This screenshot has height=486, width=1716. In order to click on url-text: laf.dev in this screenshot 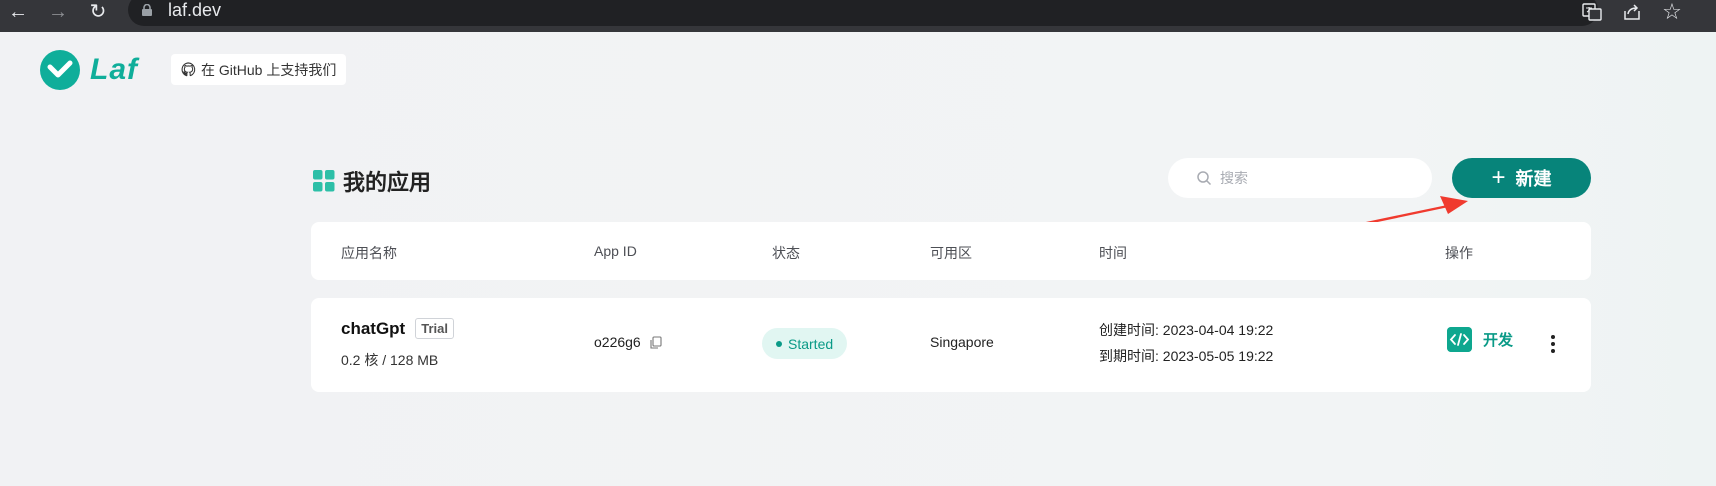, I will do `click(195, 10)`.